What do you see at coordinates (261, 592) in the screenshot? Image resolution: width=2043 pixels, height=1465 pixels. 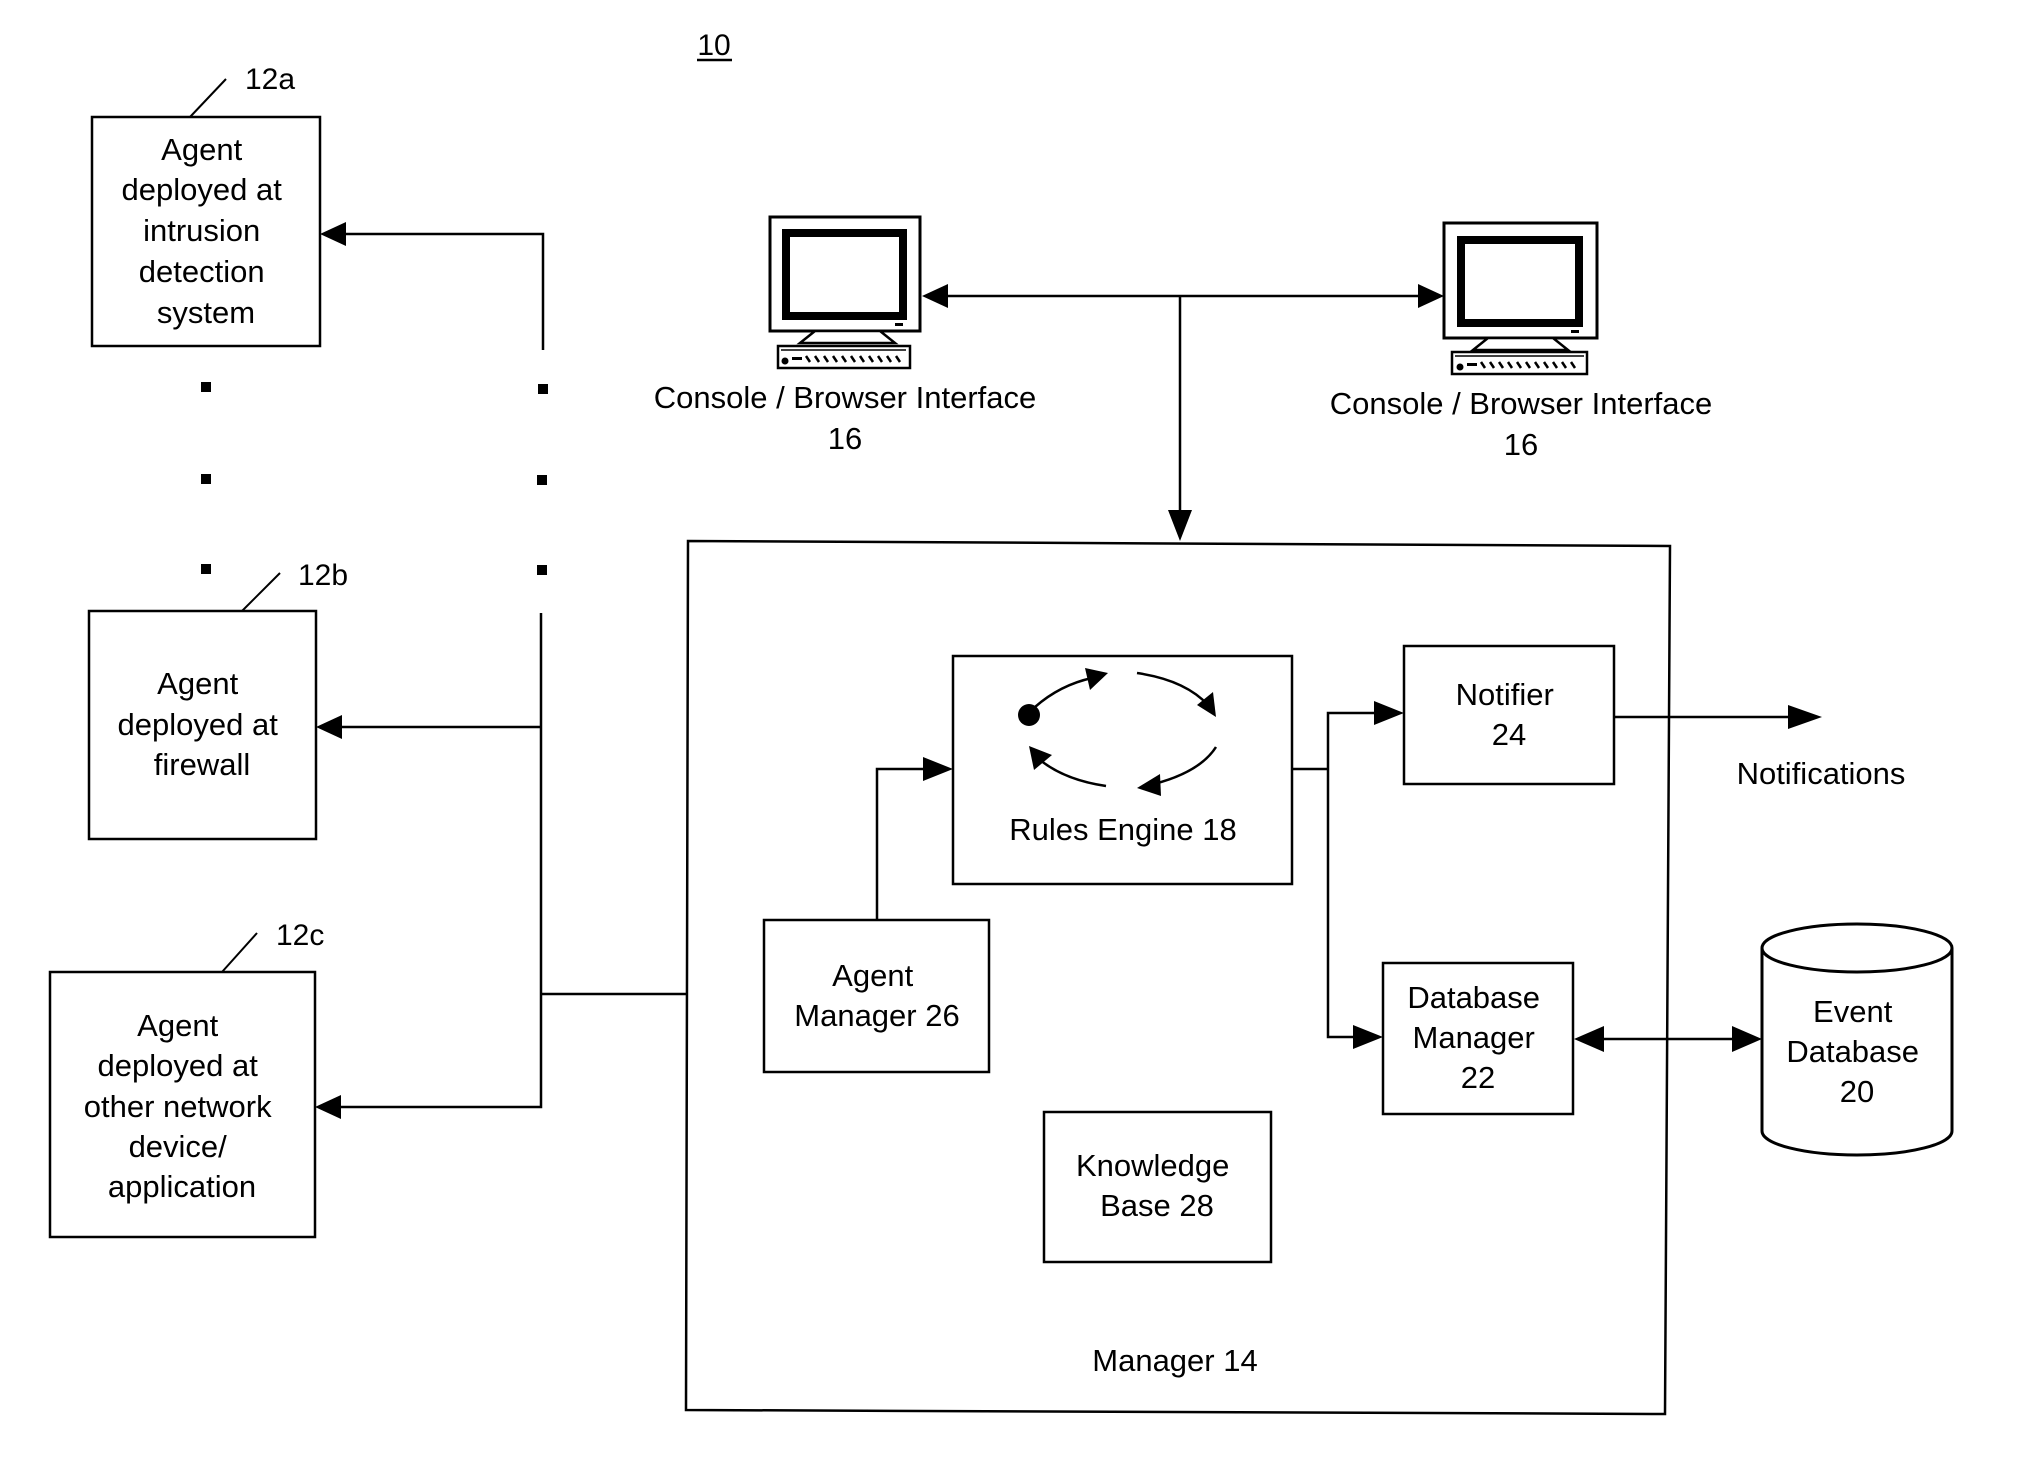 I see `ref-leader-12b` at bounding box center [261, 592].